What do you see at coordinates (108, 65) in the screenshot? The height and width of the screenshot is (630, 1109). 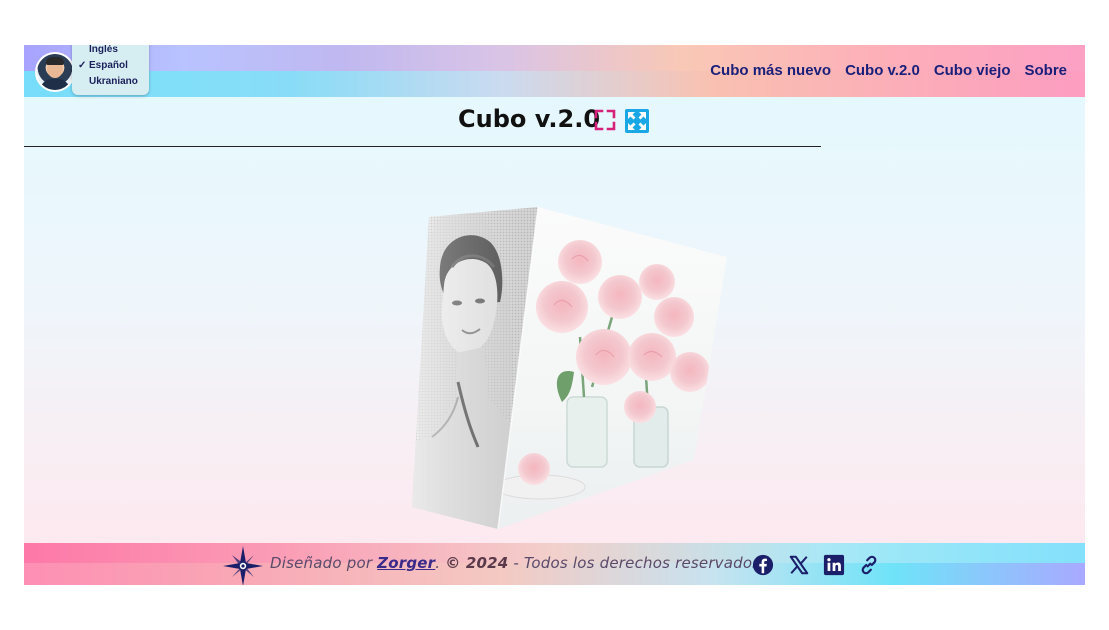 I see `language-label: Español` at bounding box center [108, 65].